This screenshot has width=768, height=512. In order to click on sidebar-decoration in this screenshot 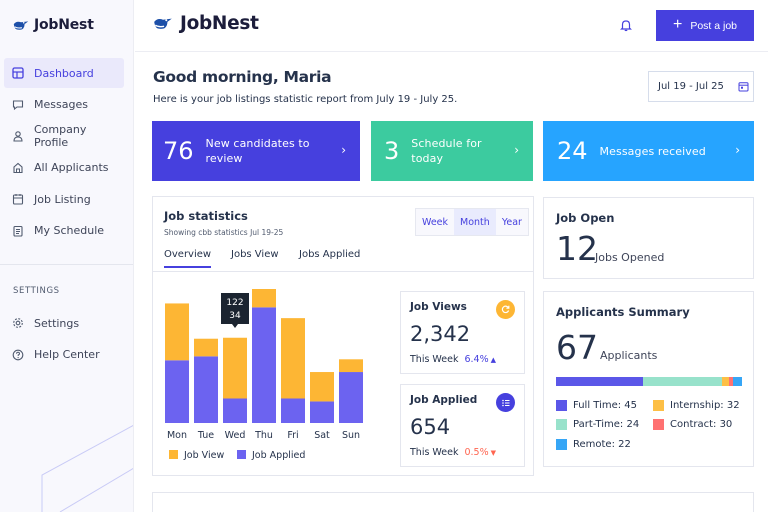, I will do `click(87, 468)`.